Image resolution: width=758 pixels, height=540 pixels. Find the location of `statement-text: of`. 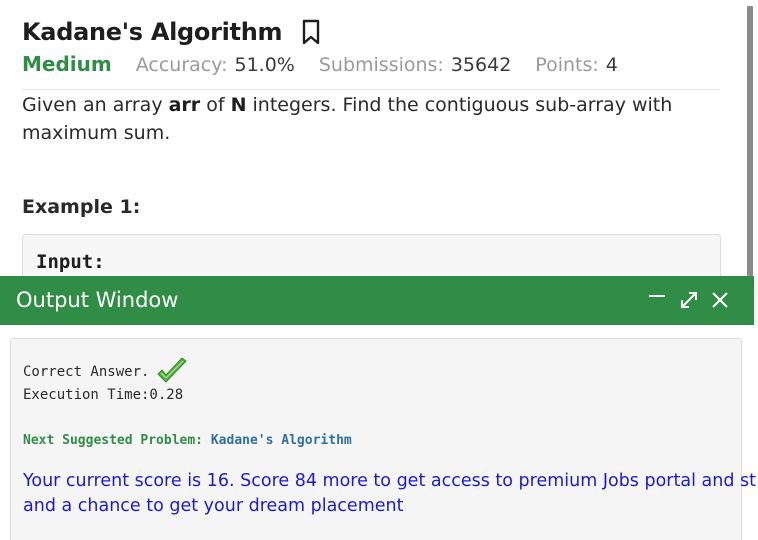

statement-text: of is located at coordinates (215, 105).